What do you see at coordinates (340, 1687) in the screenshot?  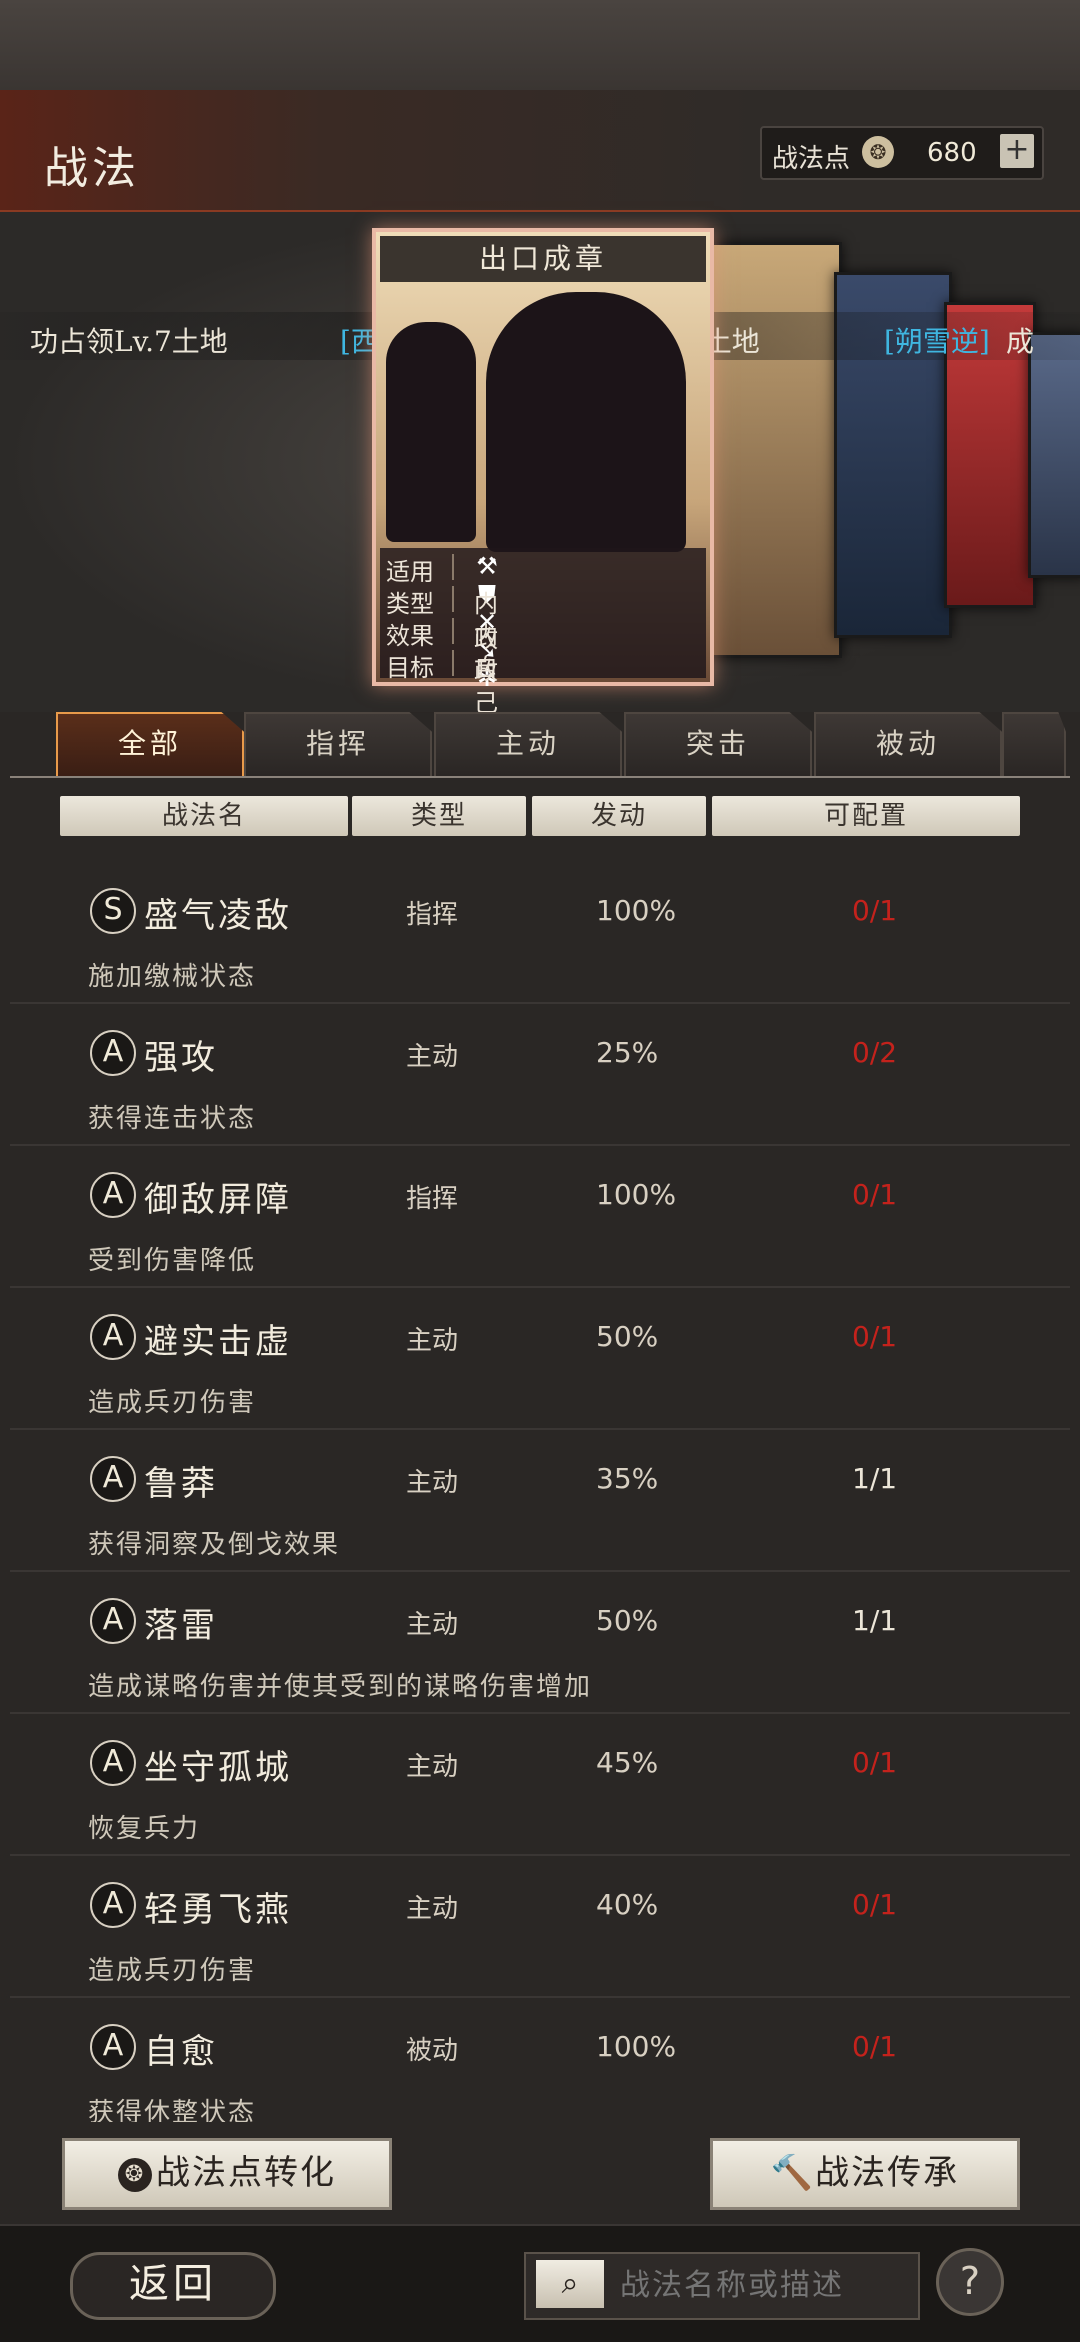 I see `skill-description: 造成谋略伤害并使其受到的谋略伤害增加` at bounding box center [340, 1687].